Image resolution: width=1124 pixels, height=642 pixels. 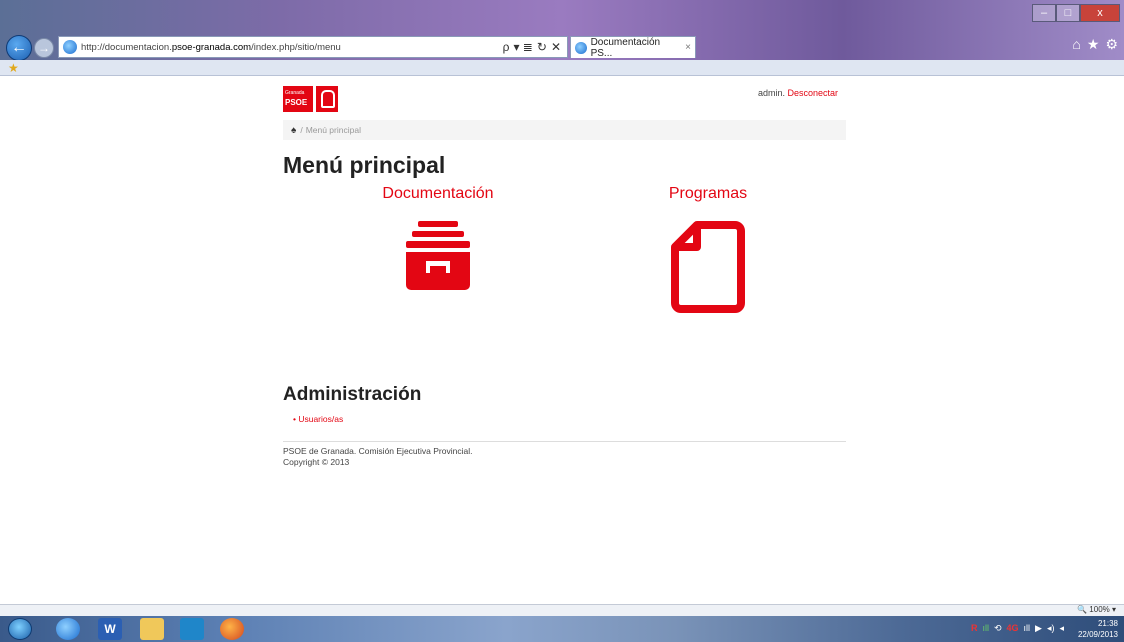 I want to click on page-title: Menú principal, so click(x=364, y=165).